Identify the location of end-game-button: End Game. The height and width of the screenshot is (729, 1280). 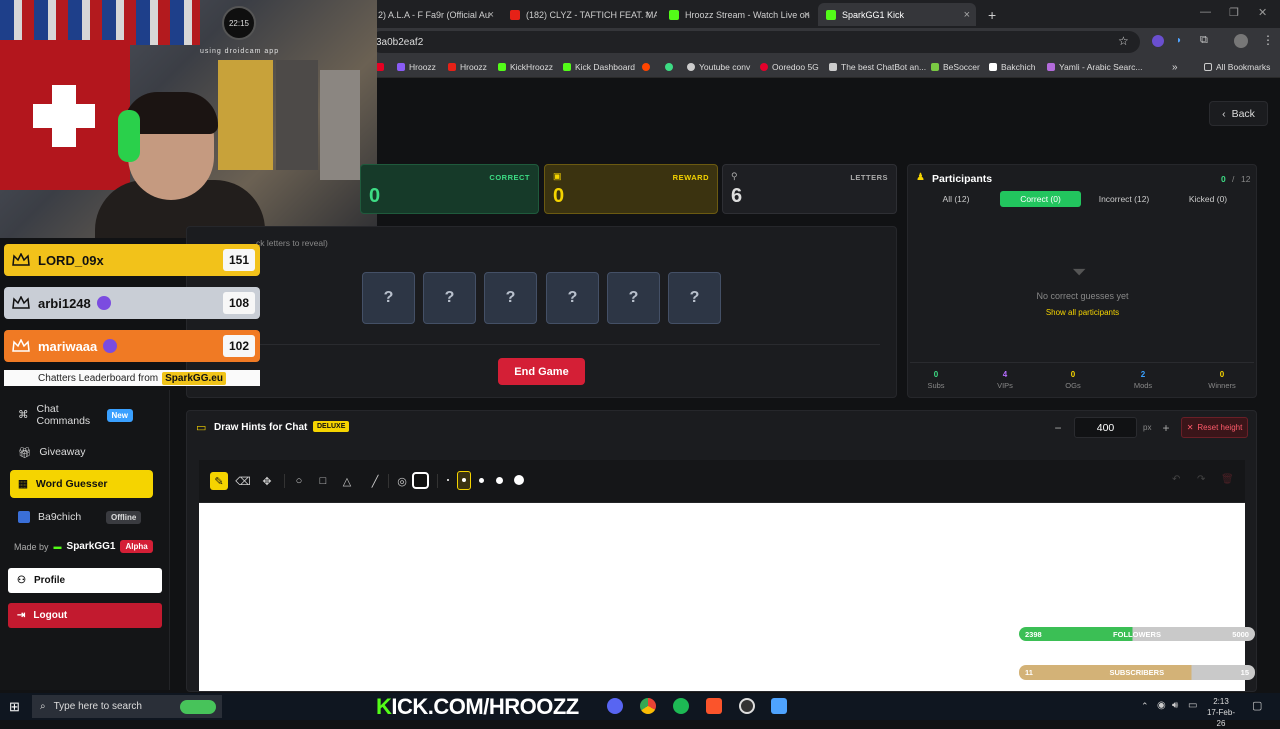
(541, 371).